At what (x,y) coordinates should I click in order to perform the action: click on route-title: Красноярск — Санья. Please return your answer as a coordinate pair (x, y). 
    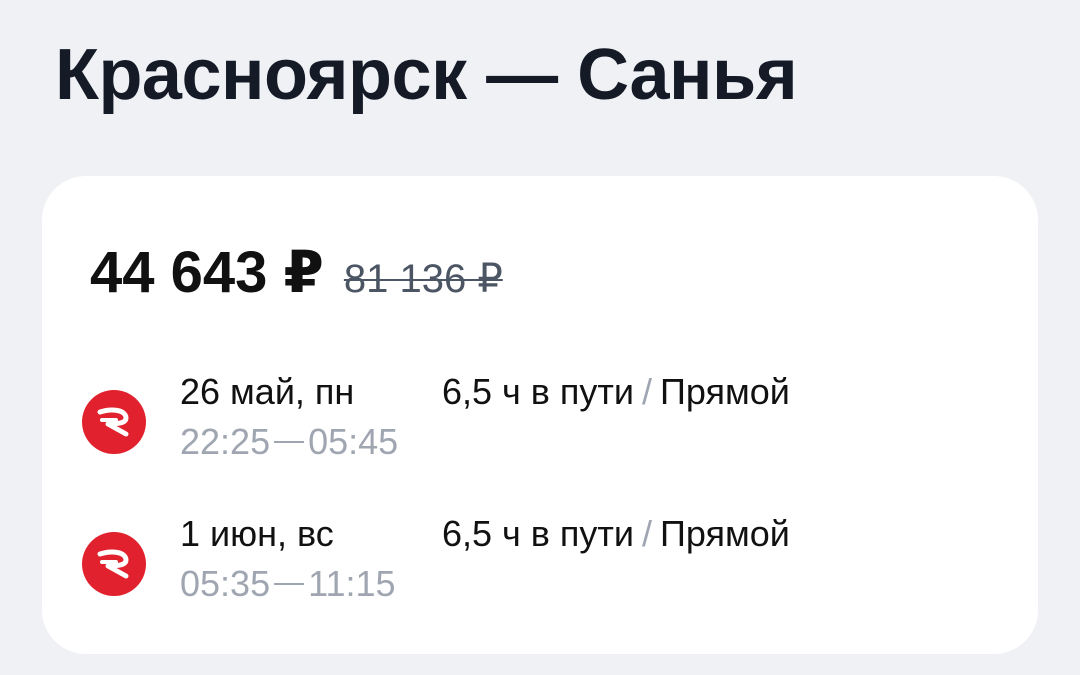
    Looking at the image, I should click on (426, 75).